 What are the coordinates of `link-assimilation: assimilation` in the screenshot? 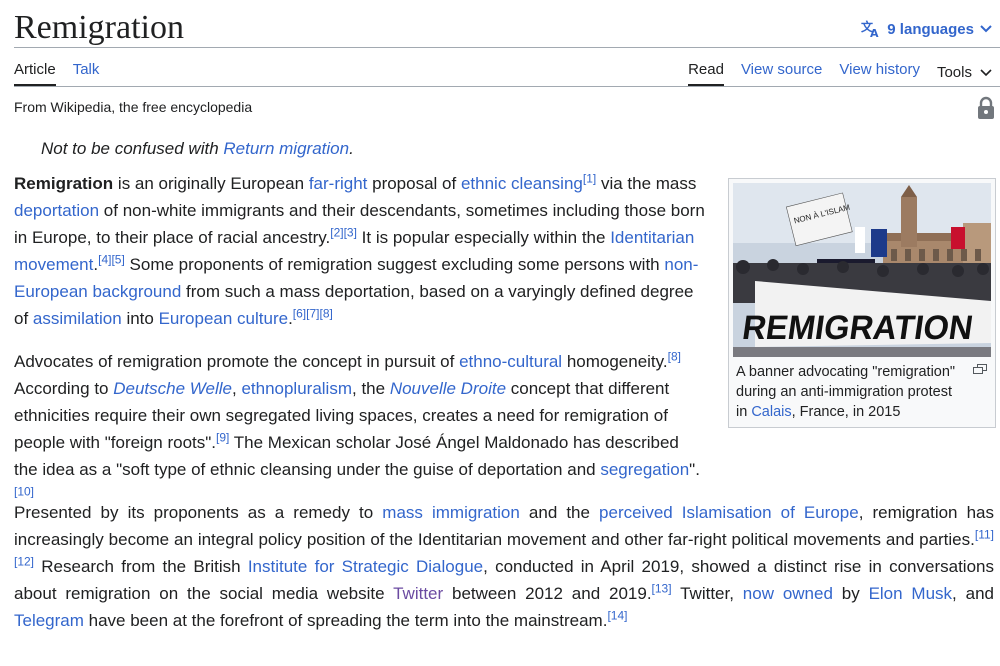 It's located at (77, 318).